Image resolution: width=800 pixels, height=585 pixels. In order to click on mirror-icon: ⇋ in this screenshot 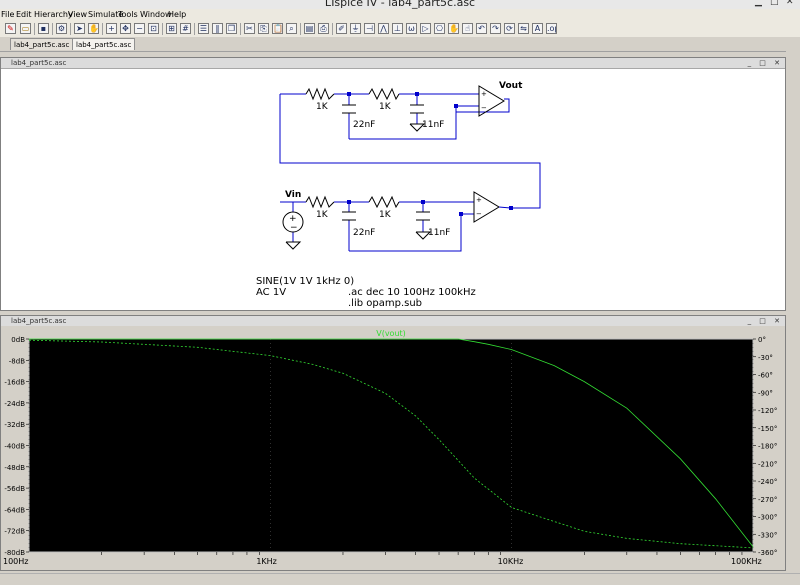, I will do `click(523, 28)`.